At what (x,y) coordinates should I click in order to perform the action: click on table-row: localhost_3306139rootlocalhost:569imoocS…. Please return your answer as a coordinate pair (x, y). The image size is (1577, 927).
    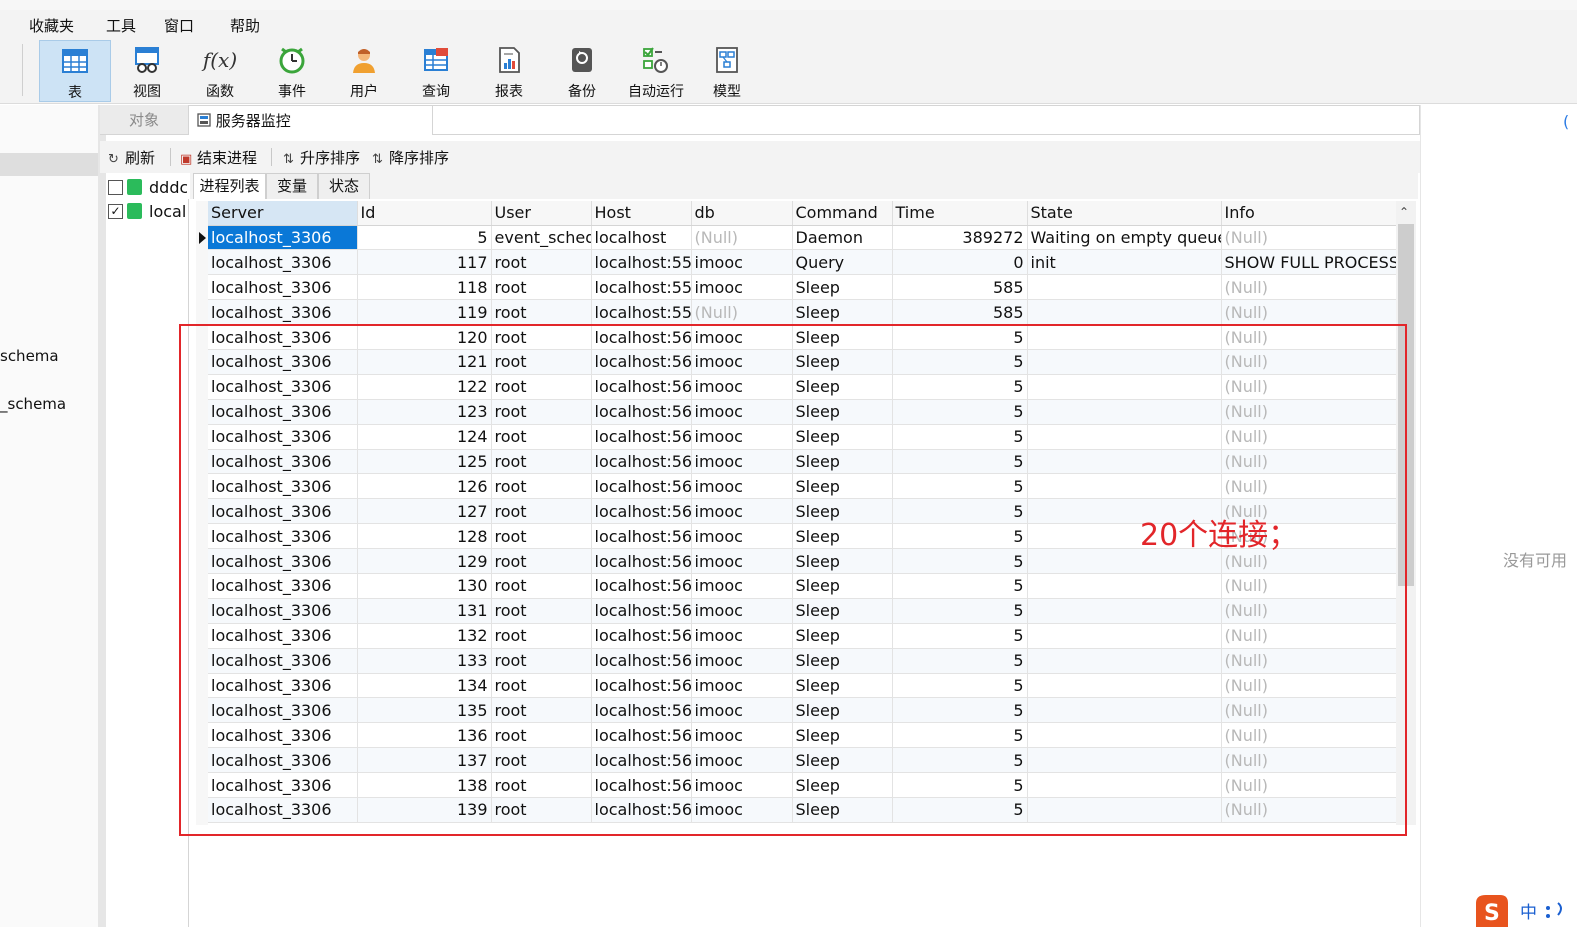
    Looking at the image, I should click on (802, 810).